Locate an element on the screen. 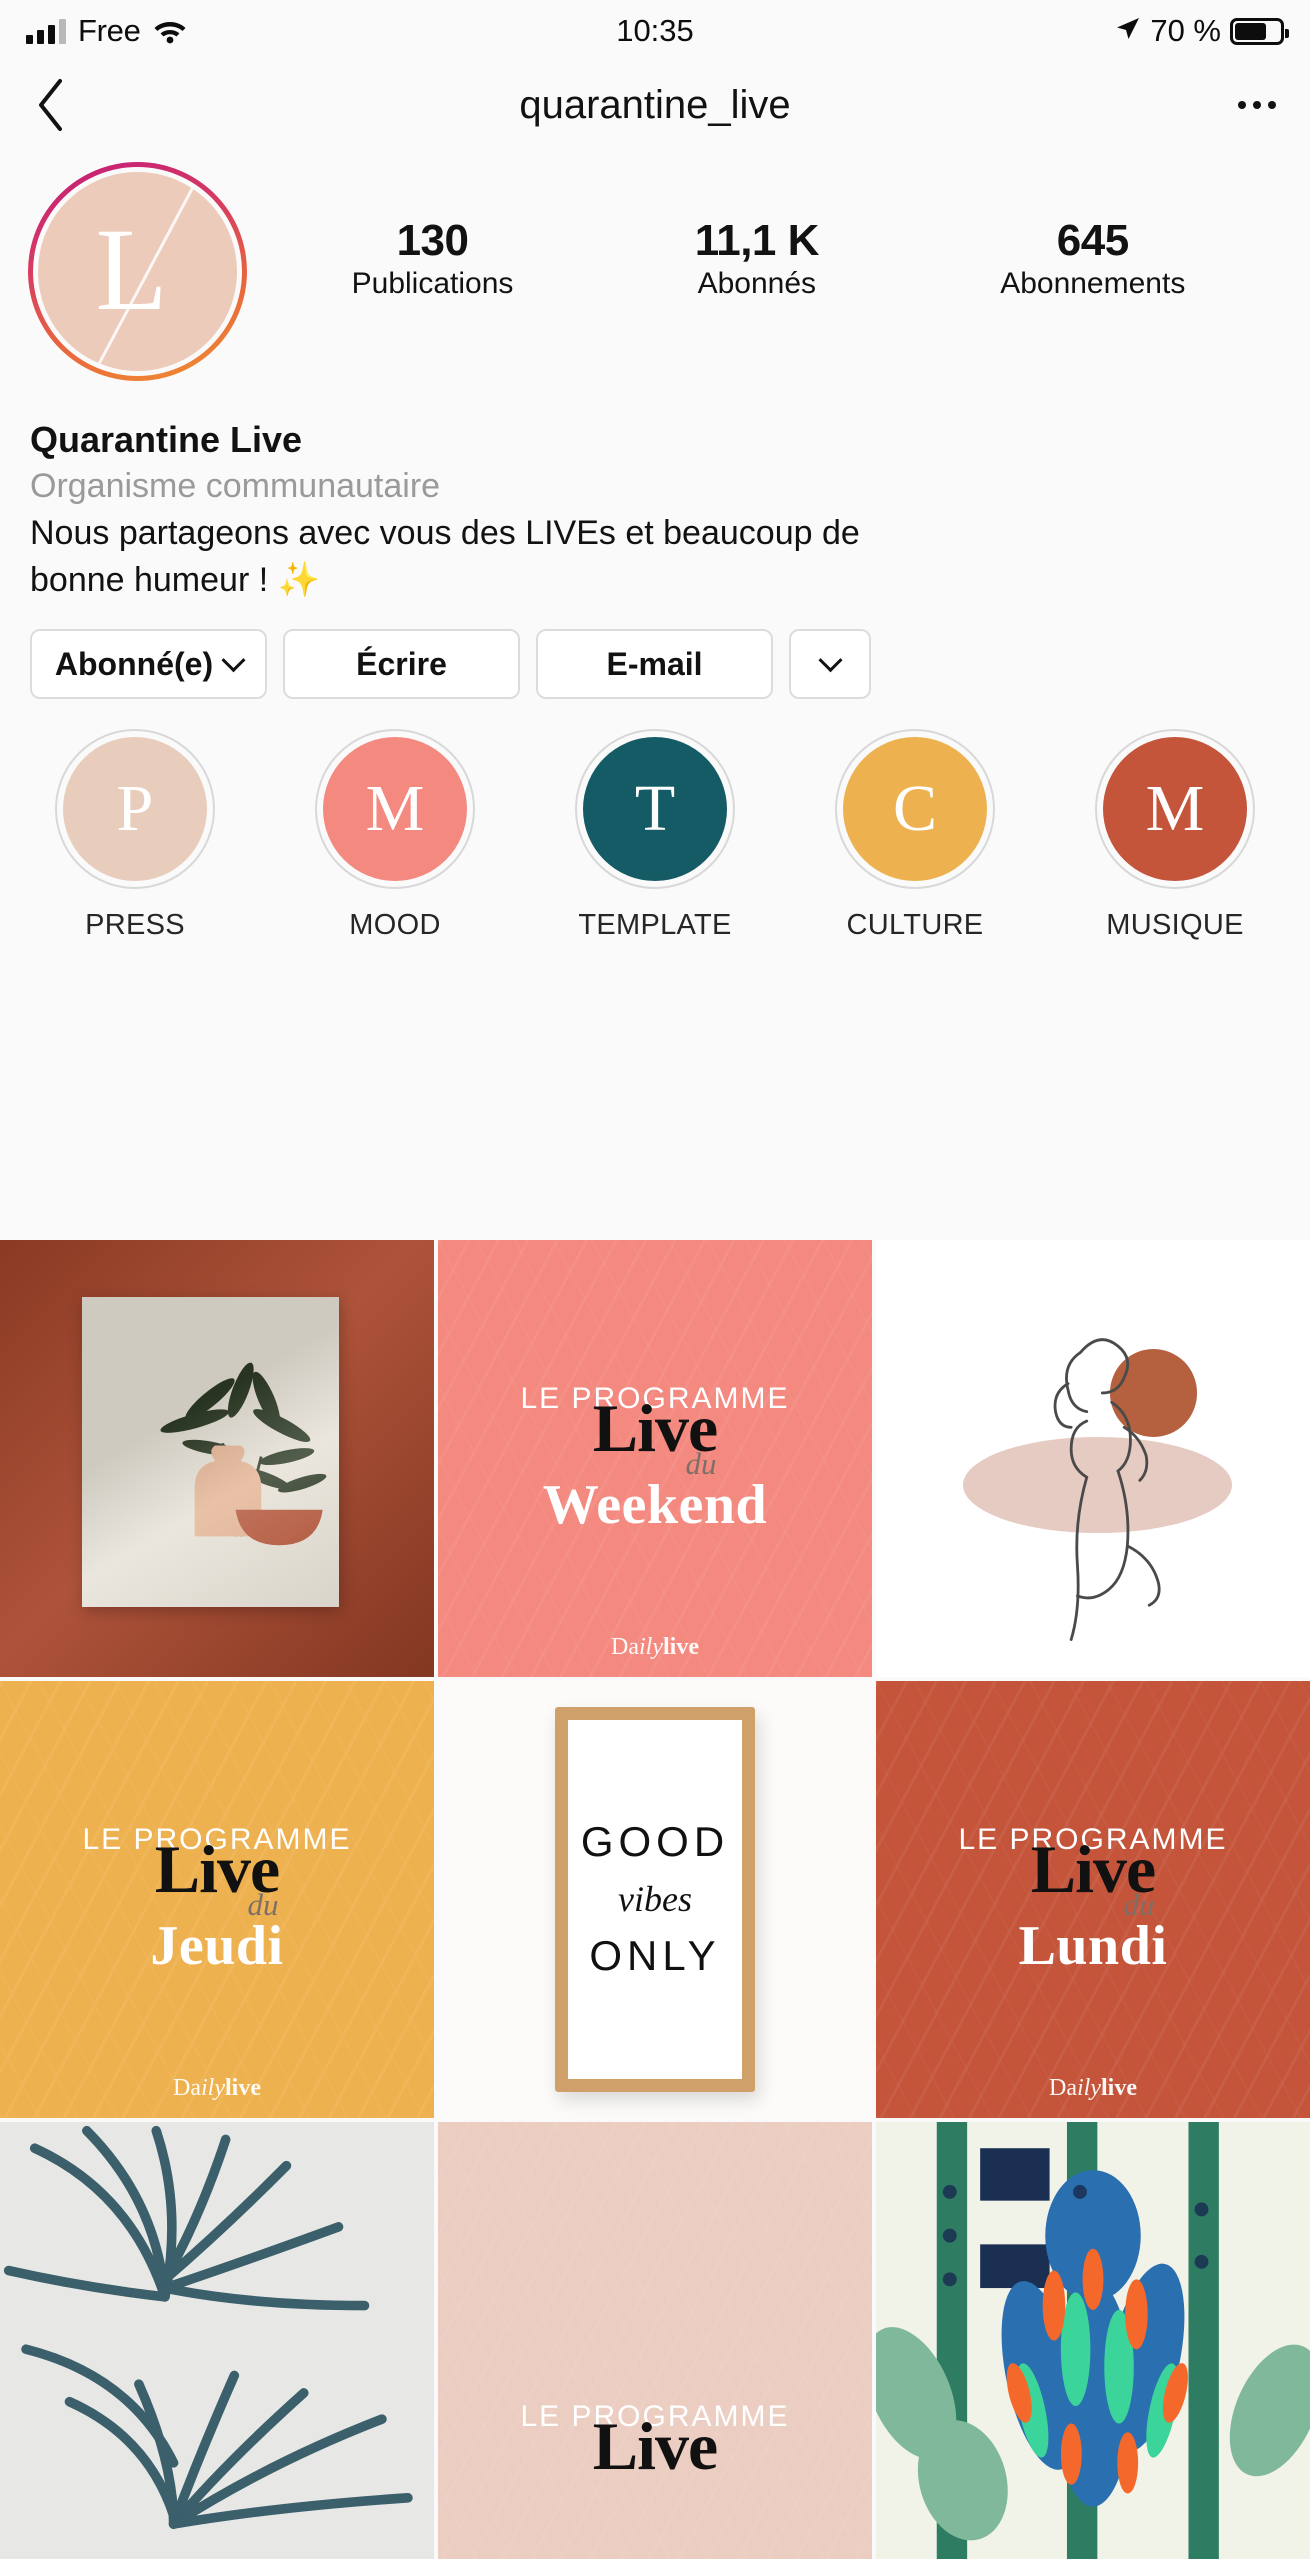  highlight-ring: P is located at coordinates (135, 809).